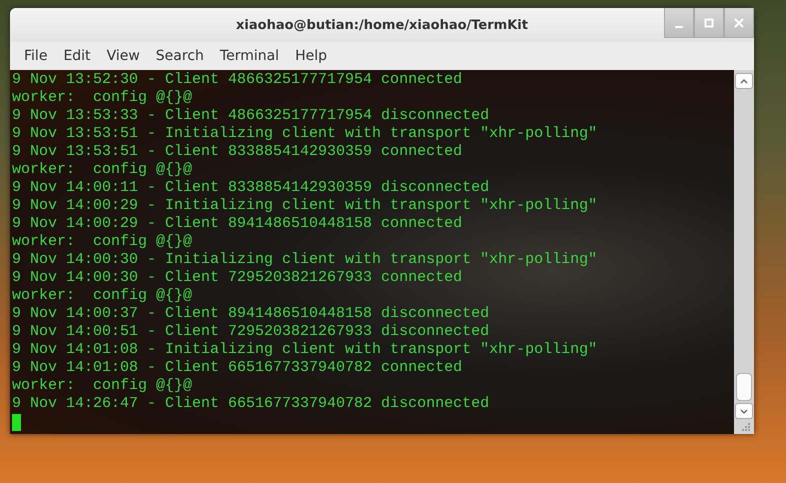 Image resolution: width=786 pixels, height=483 pixels. What do you see at coordinates (237, 368) in the screenshot?
I see `log-line: 9 Nov 14:01:08 - Client 6651677337940782 connected` at bounding box center [237, 368].